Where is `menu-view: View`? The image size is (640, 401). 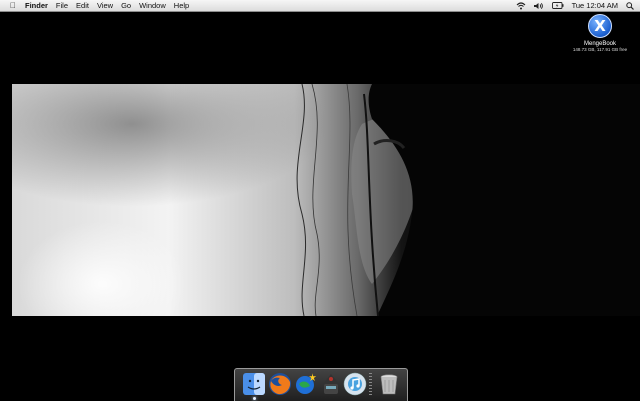
menu-view: View is located at coordinates (105, 5).